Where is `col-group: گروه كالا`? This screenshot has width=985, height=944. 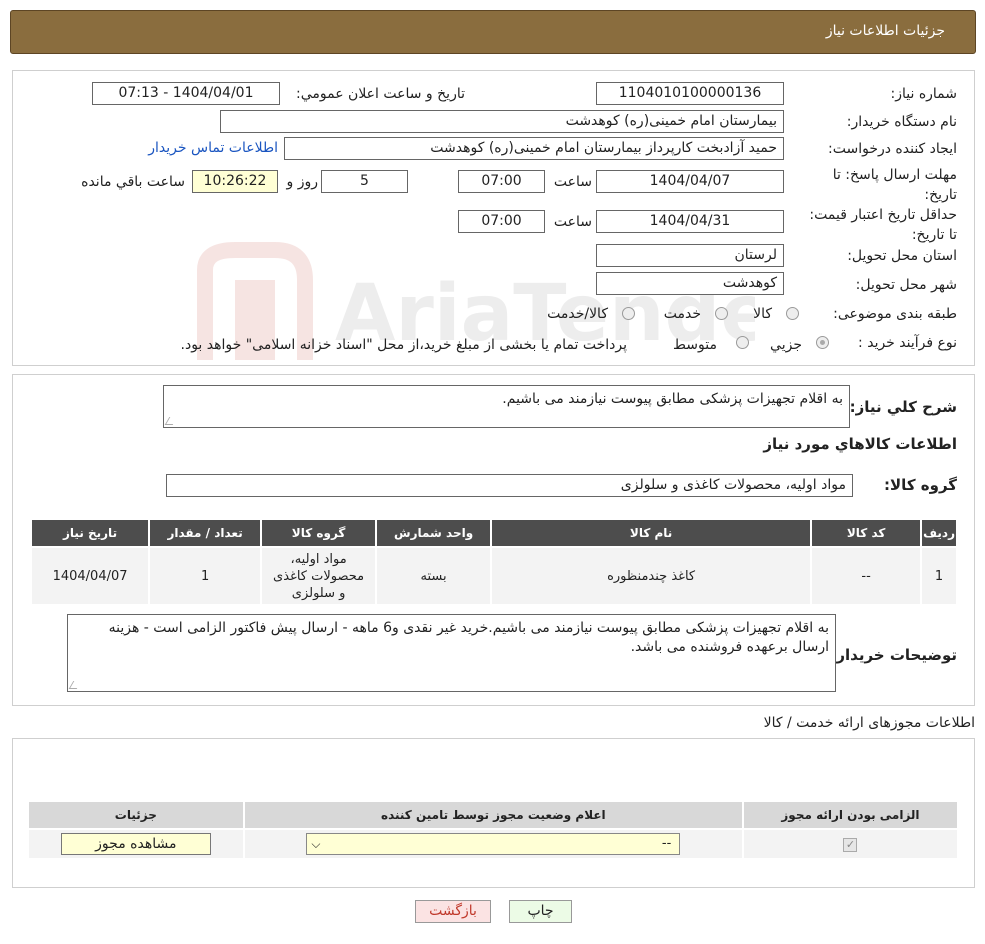
col-group: گروه كالا is located at coordinates (319, 533).